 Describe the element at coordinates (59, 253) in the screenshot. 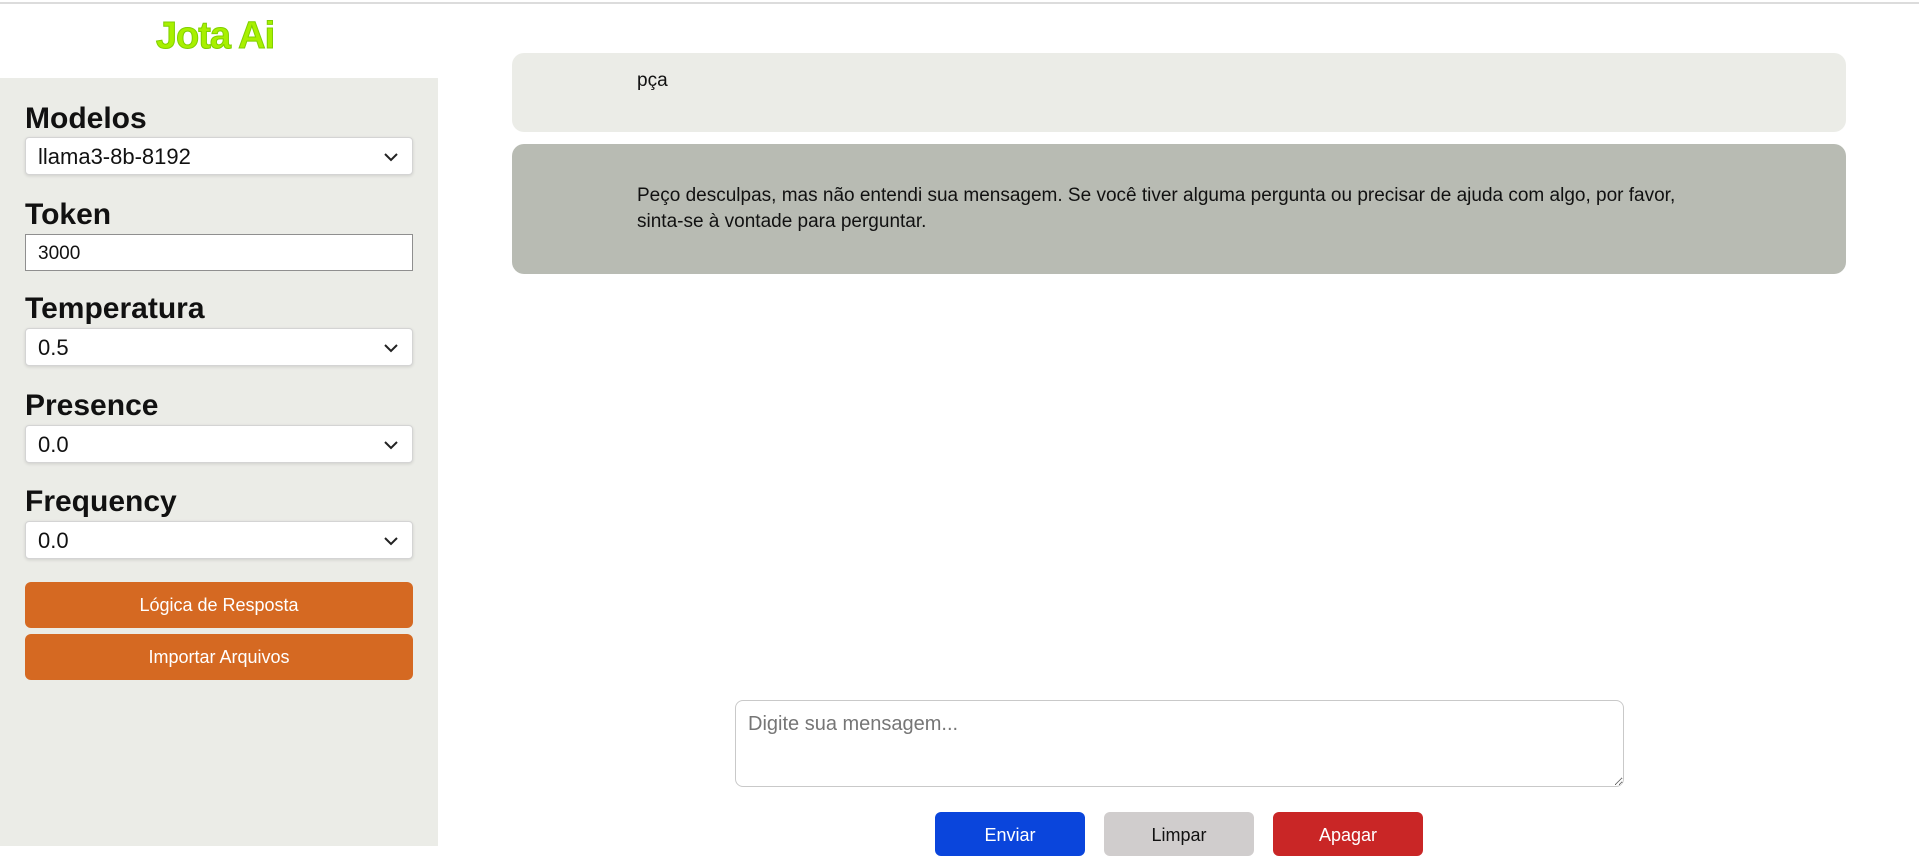

I see `token-input-value: 3000` at that location.